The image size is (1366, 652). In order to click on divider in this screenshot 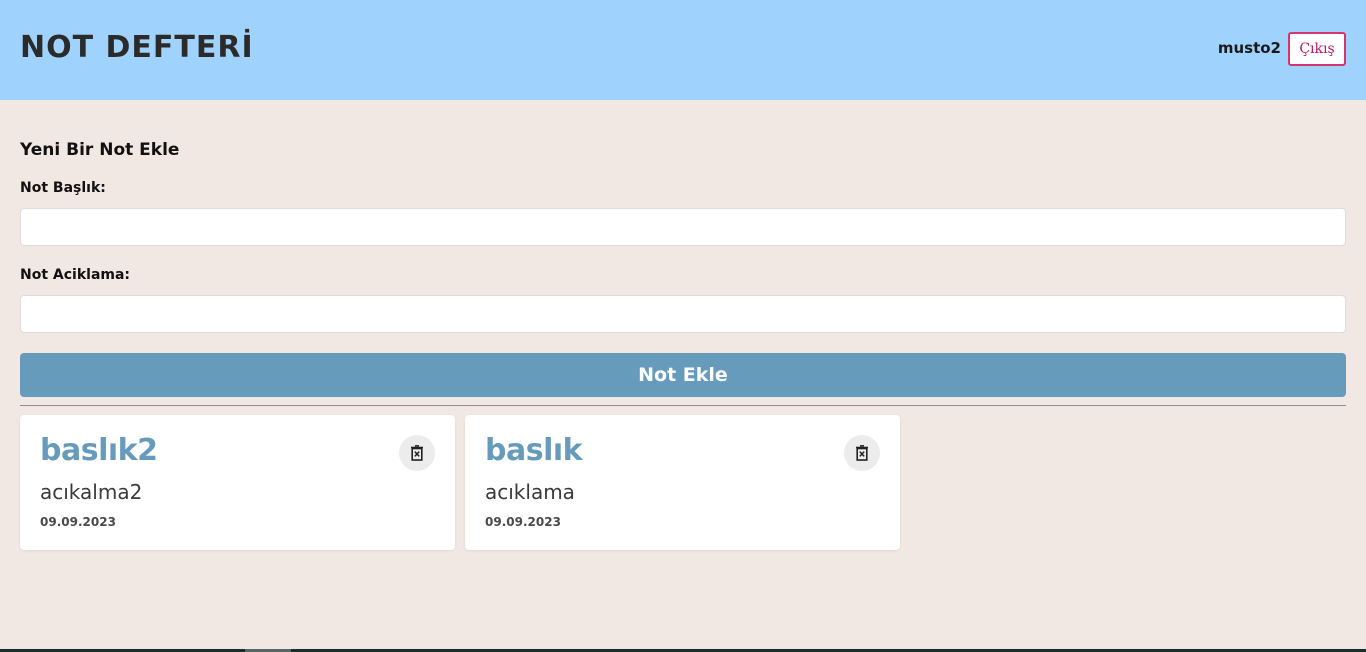, I will do `click(683, 405)`.